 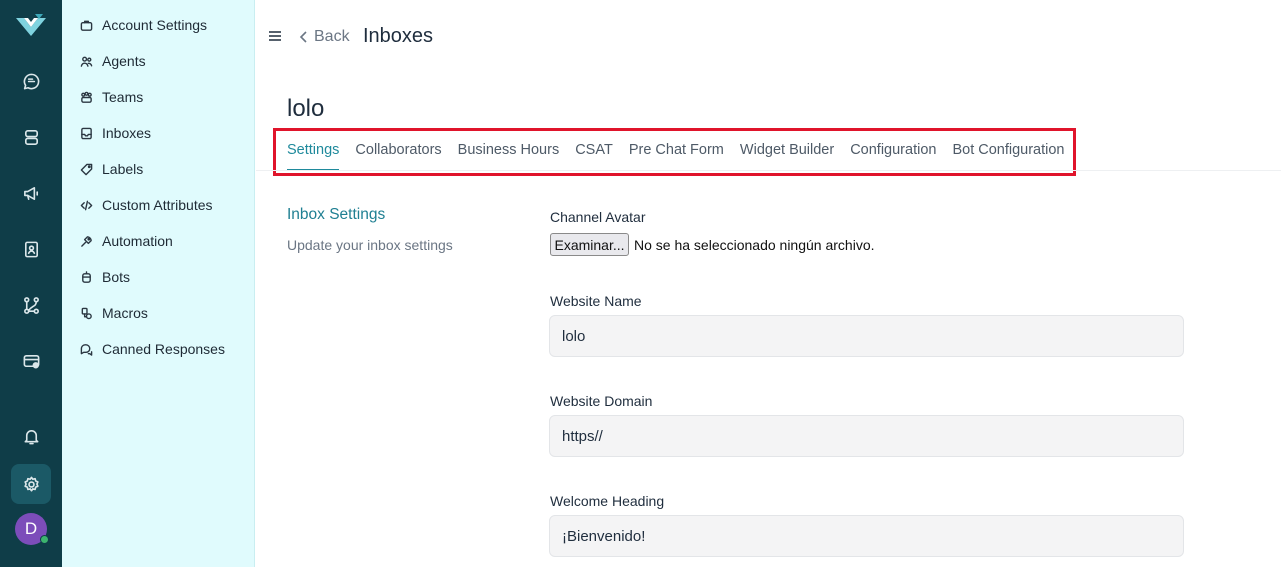 I want to click on tab-pre-chat-form: Pre Chat Form, so click(x=676, y=155).